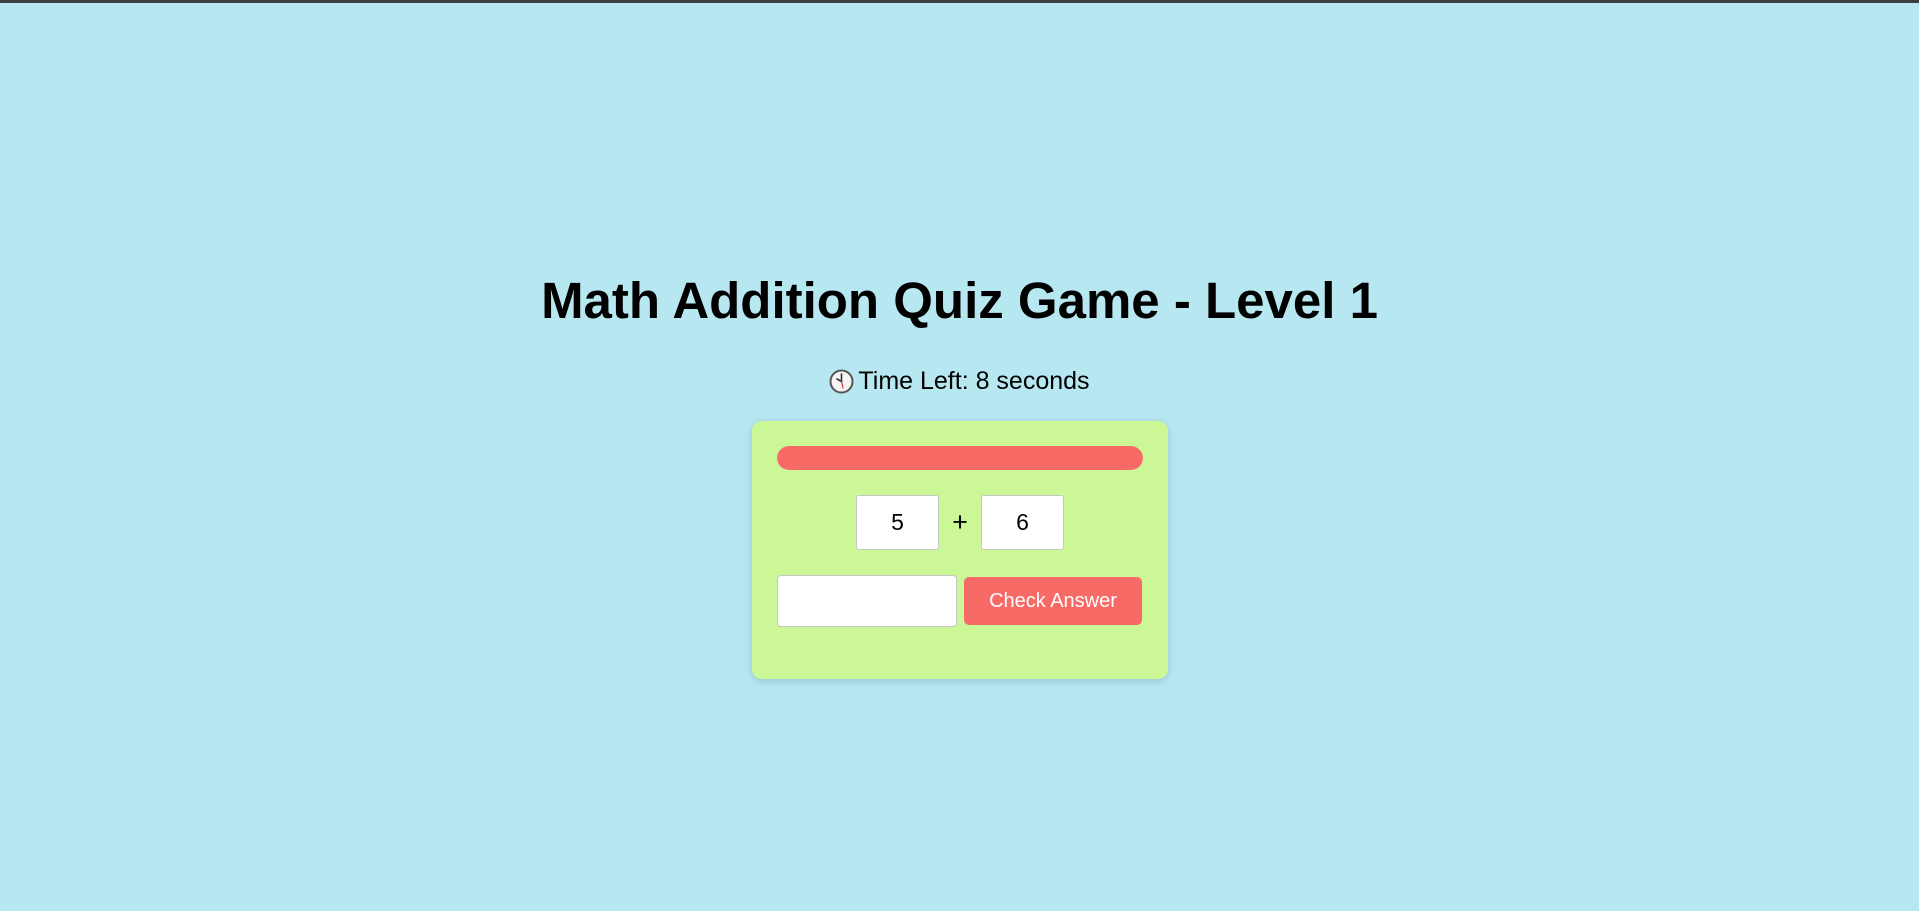 This screenshot has width=1919, height=911. I want to click on operand-a: 5, so click(897, 522).